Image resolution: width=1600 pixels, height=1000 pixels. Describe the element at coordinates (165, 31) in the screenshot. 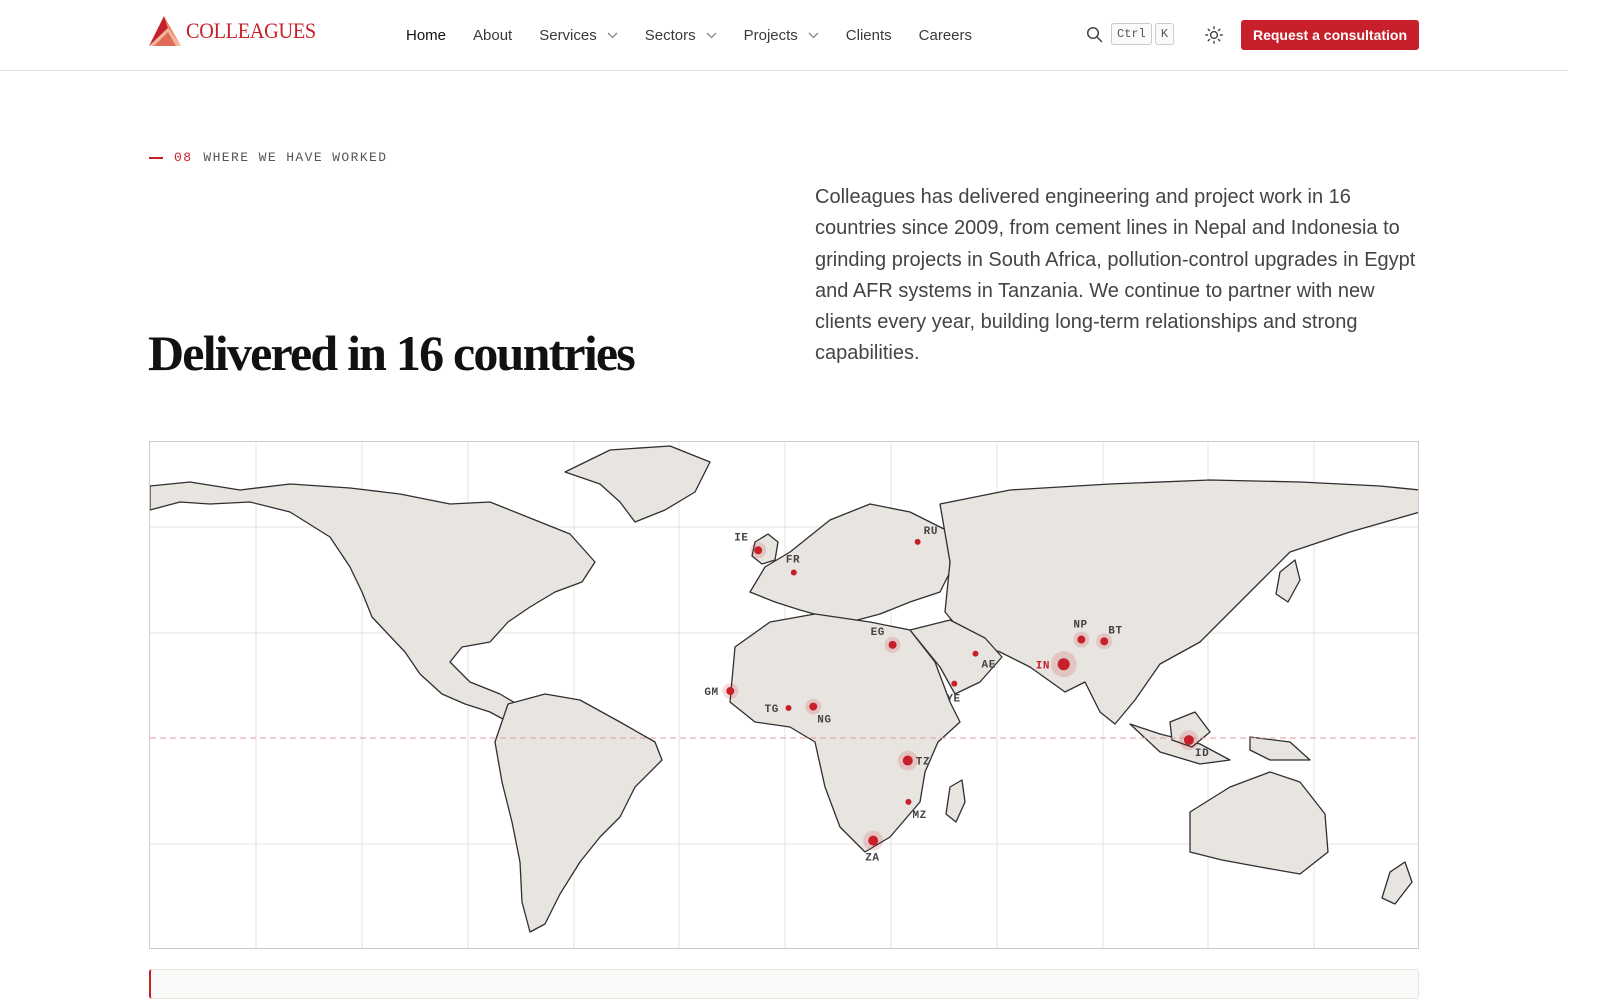

I see `triangular-peak-logo-icon` at that location.